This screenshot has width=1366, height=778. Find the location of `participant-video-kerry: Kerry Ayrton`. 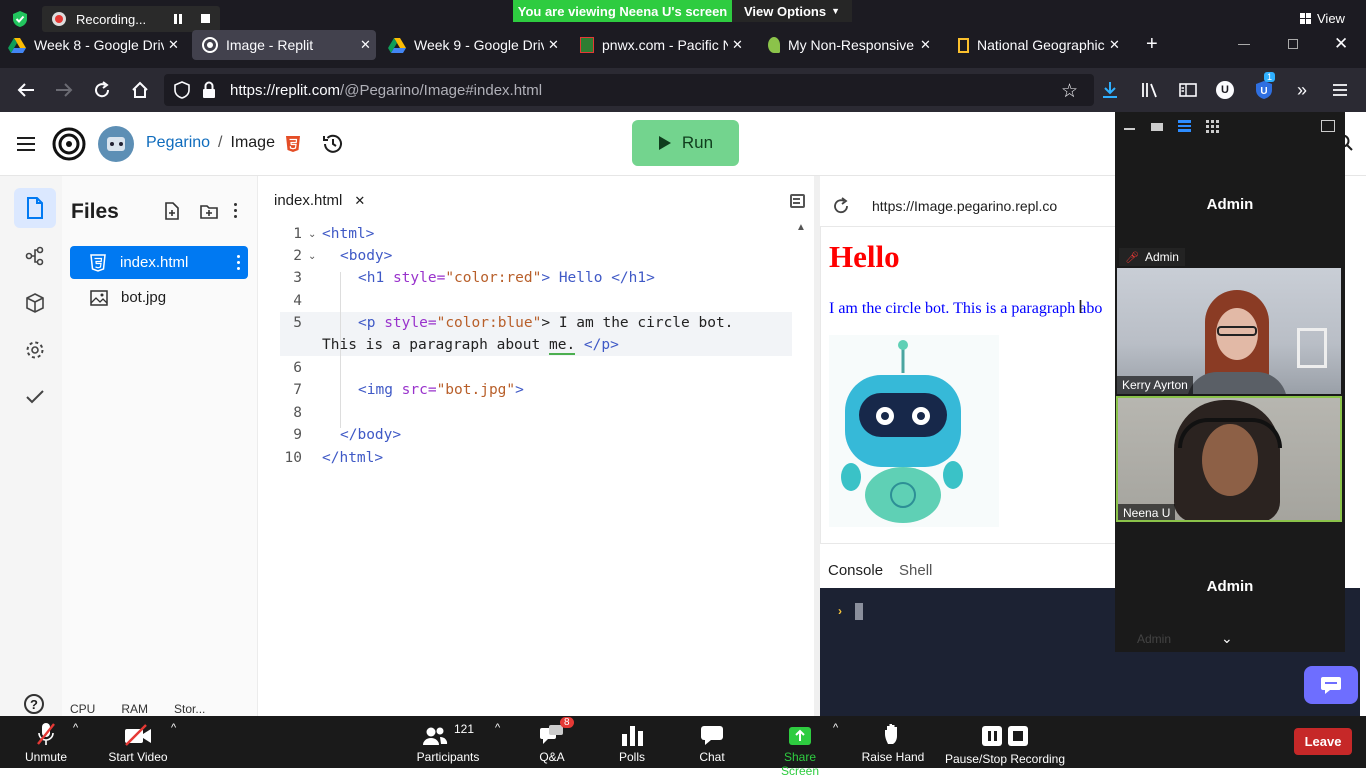

participant-video-kerry: Kerry Ayrton is located at coordinates (1229, 331).